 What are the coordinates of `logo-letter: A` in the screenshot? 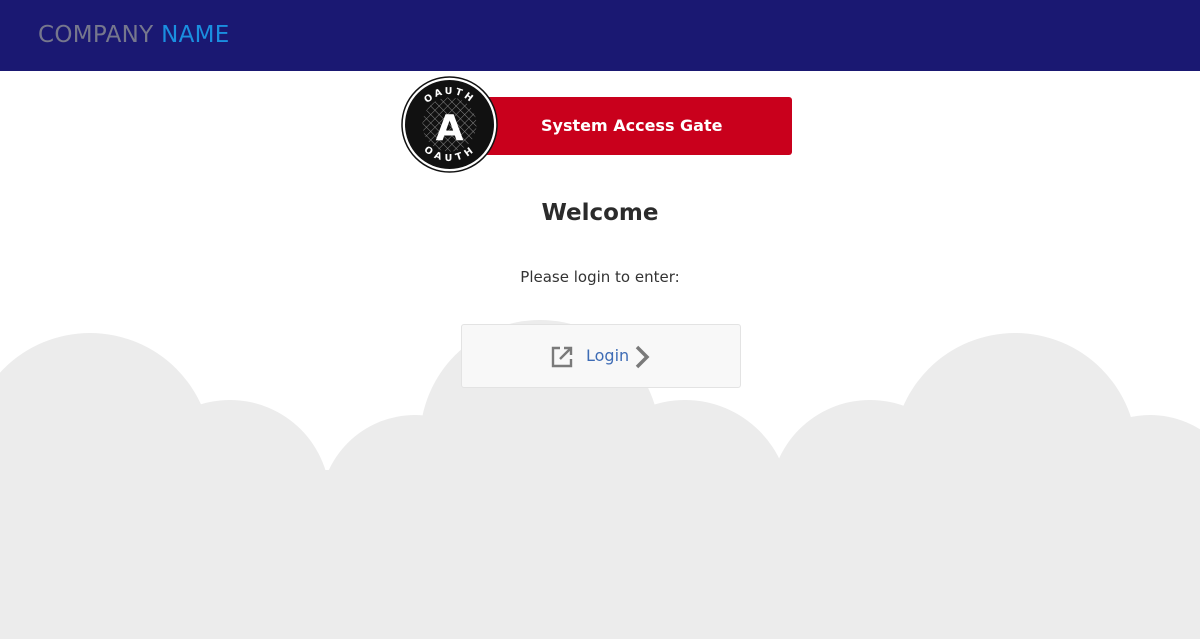 It's located at (450, 128).